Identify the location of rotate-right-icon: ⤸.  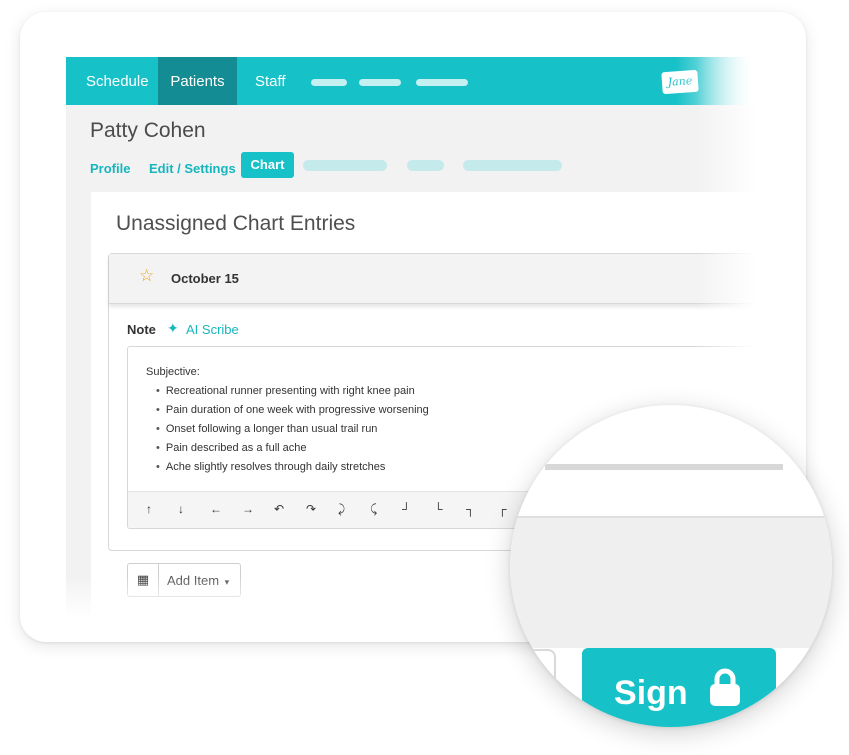
(341, 509).